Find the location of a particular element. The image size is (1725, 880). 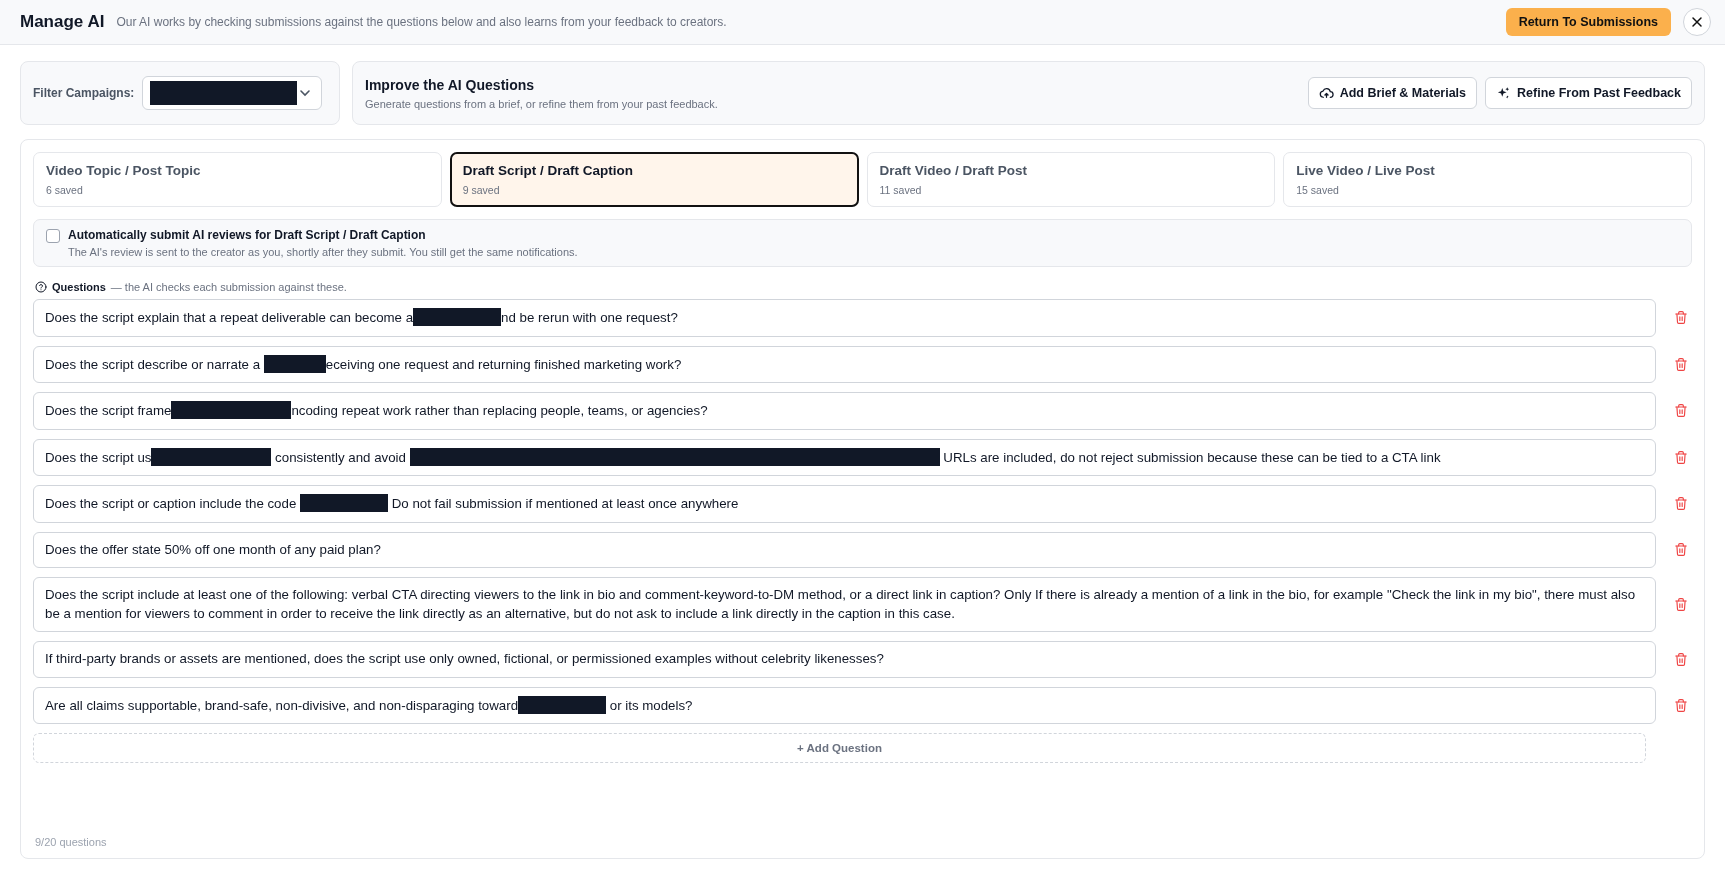

panel-title: Improve the AI Questions is located at coordinates (450, 84).